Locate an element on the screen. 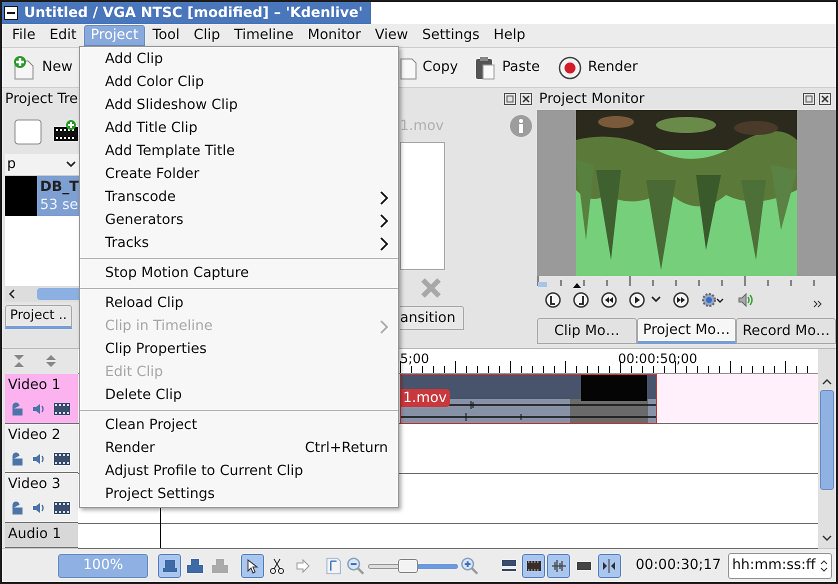 This screenshot has height=584, width=838. menu-item: Generators is located at coordinates (239, 220).